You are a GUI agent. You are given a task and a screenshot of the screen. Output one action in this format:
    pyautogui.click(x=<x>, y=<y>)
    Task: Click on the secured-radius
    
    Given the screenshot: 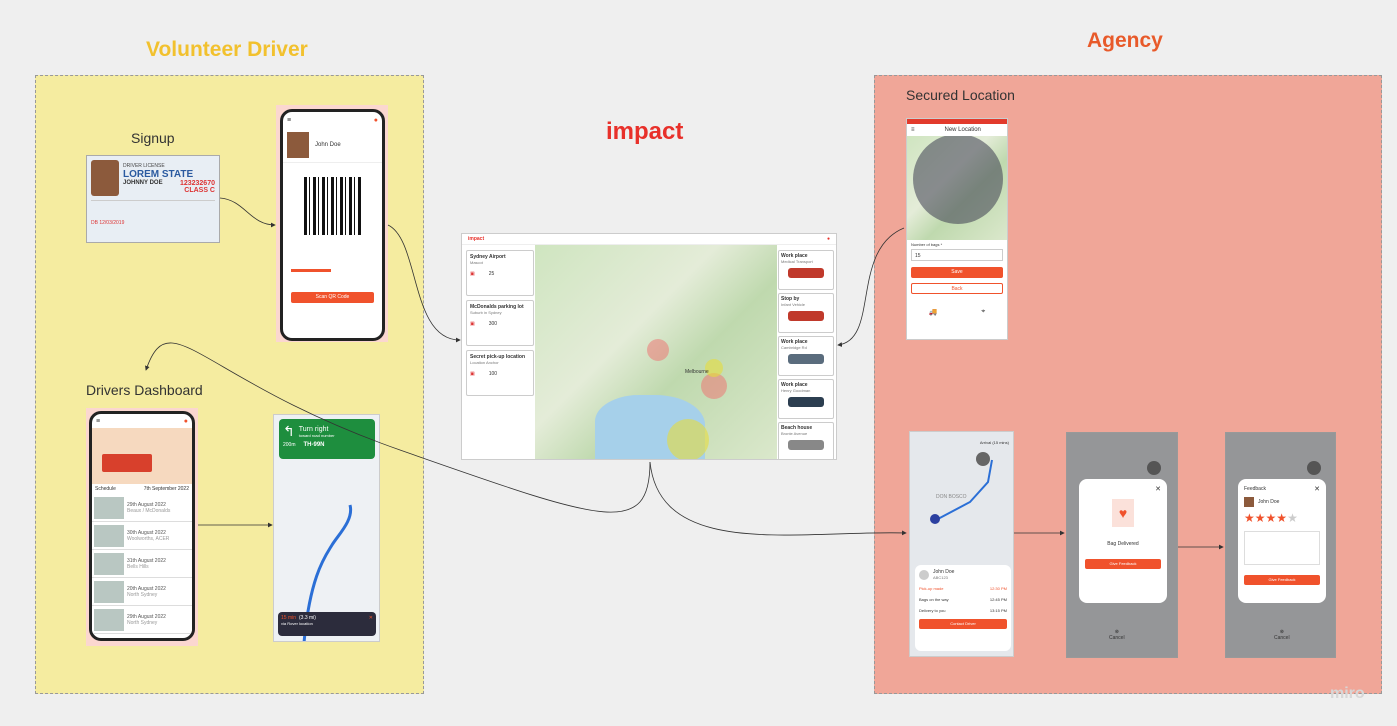 What is the action you would take?
    pyautogui.click(x=958, y=180)
    